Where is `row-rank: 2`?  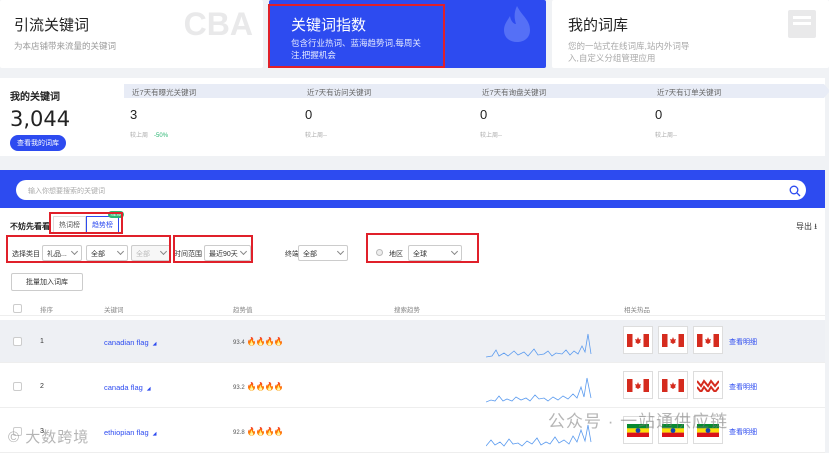
row-rank: 2 is located at coordinates (42, 386).